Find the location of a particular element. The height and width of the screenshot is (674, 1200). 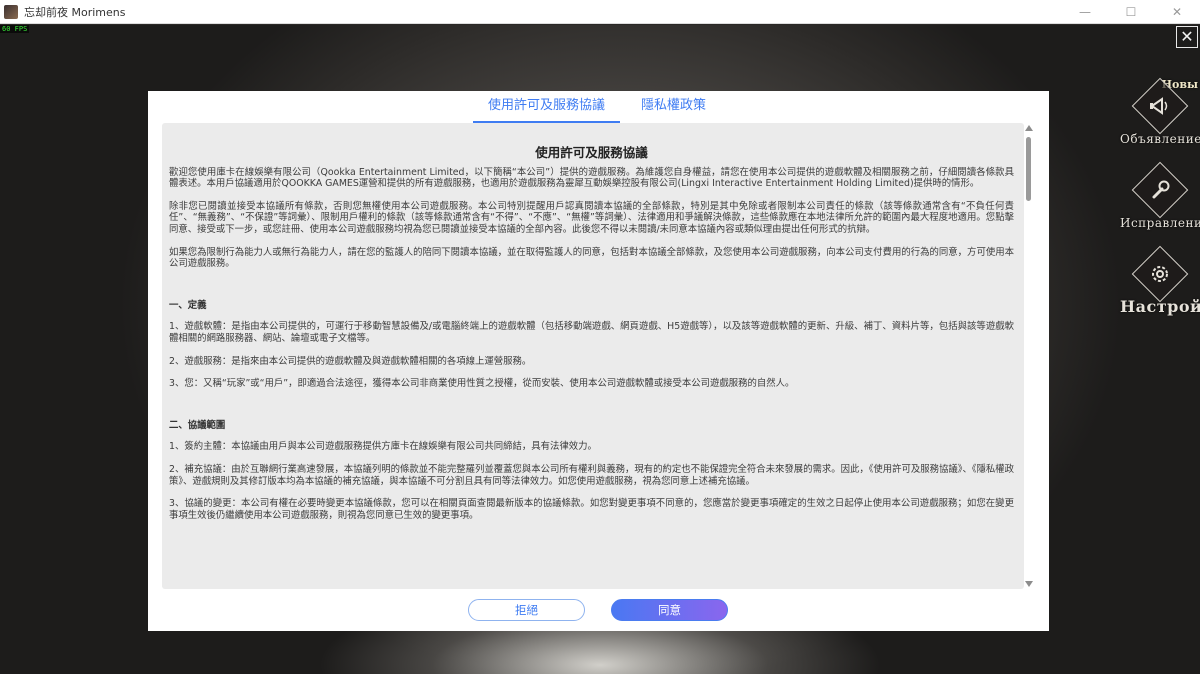

section-title: 一、定義 is located at coordinates (188, 305).